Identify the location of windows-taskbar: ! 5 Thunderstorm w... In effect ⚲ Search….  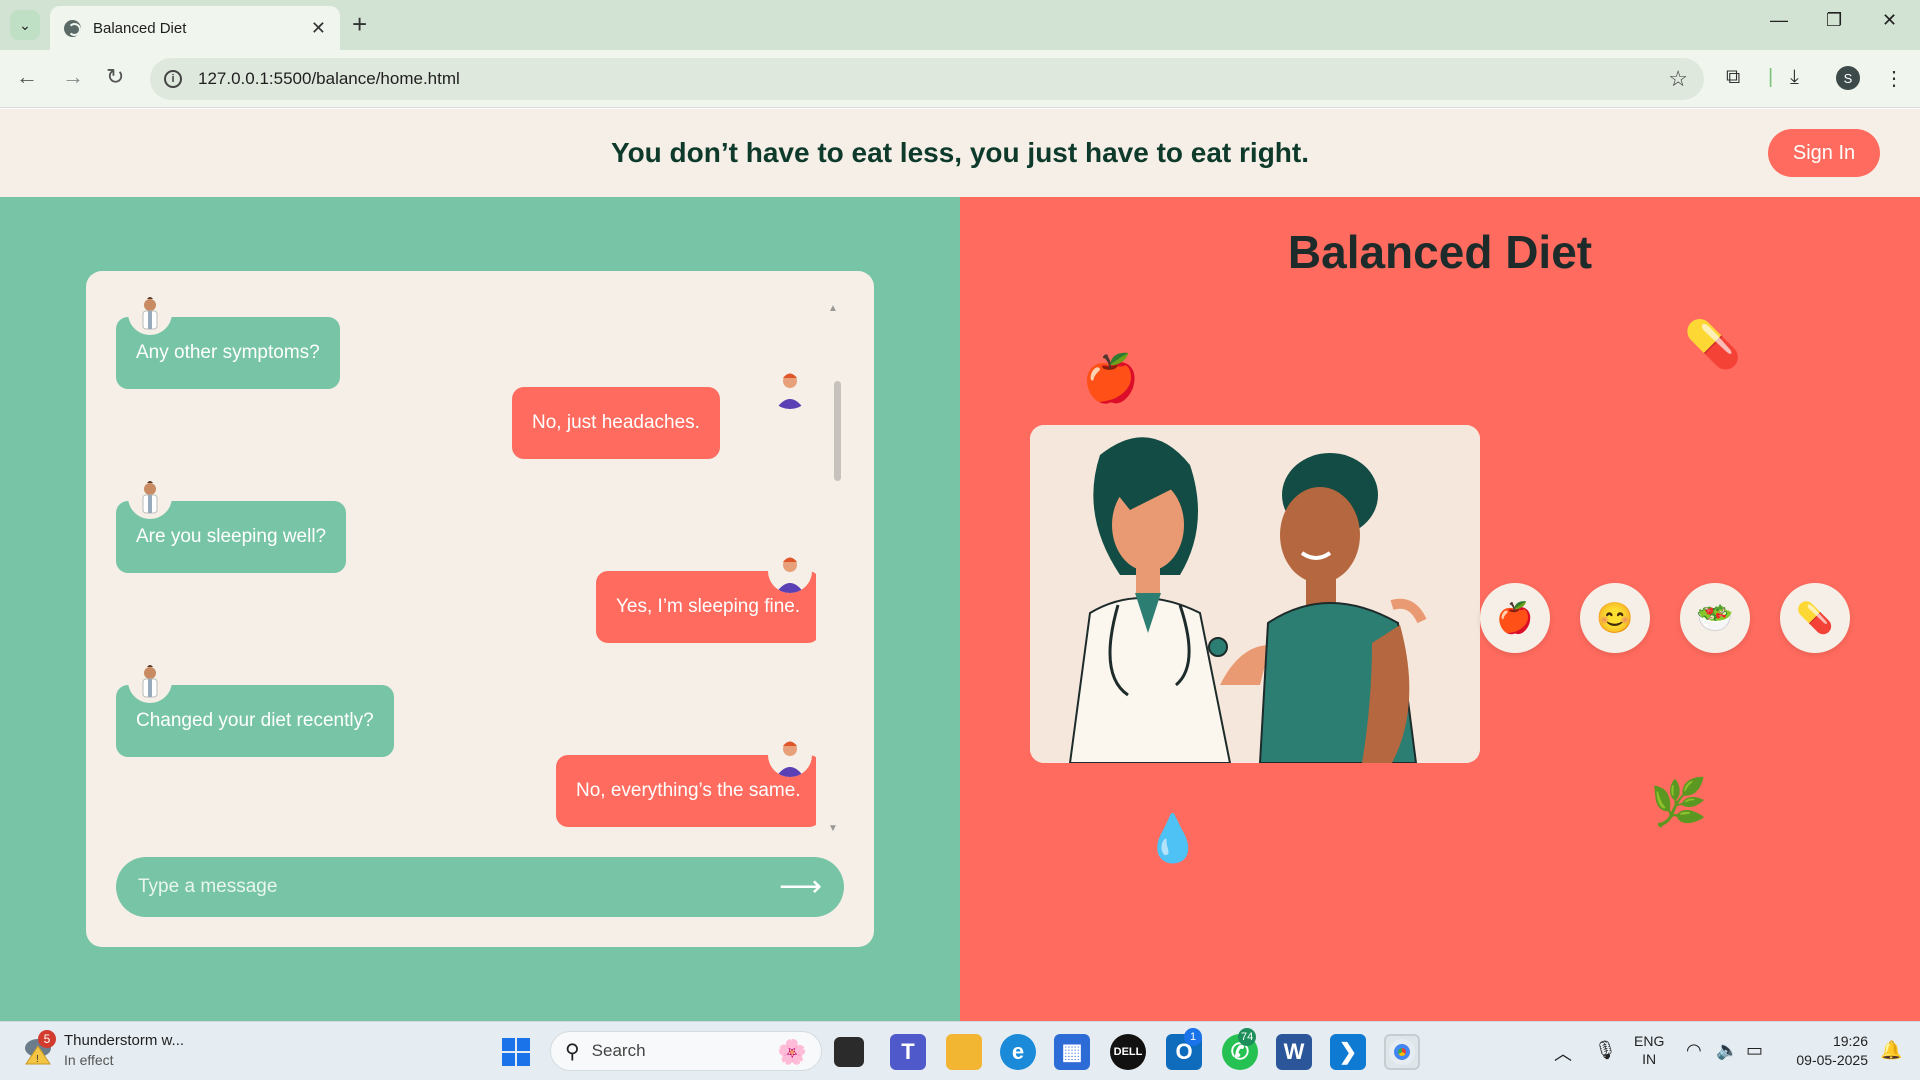
(960, 1050).